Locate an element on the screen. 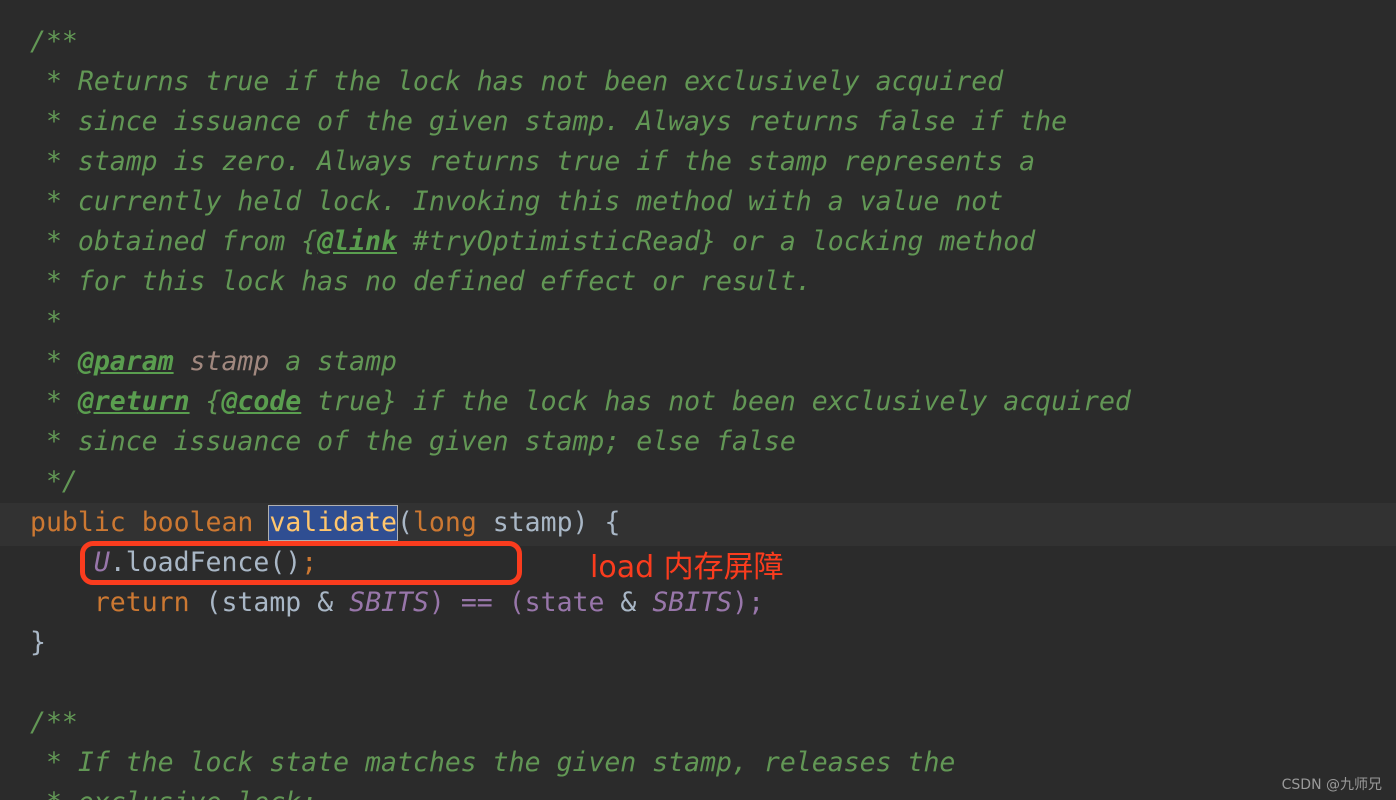  code-token: (stamp is located at coordinates (253, 602).